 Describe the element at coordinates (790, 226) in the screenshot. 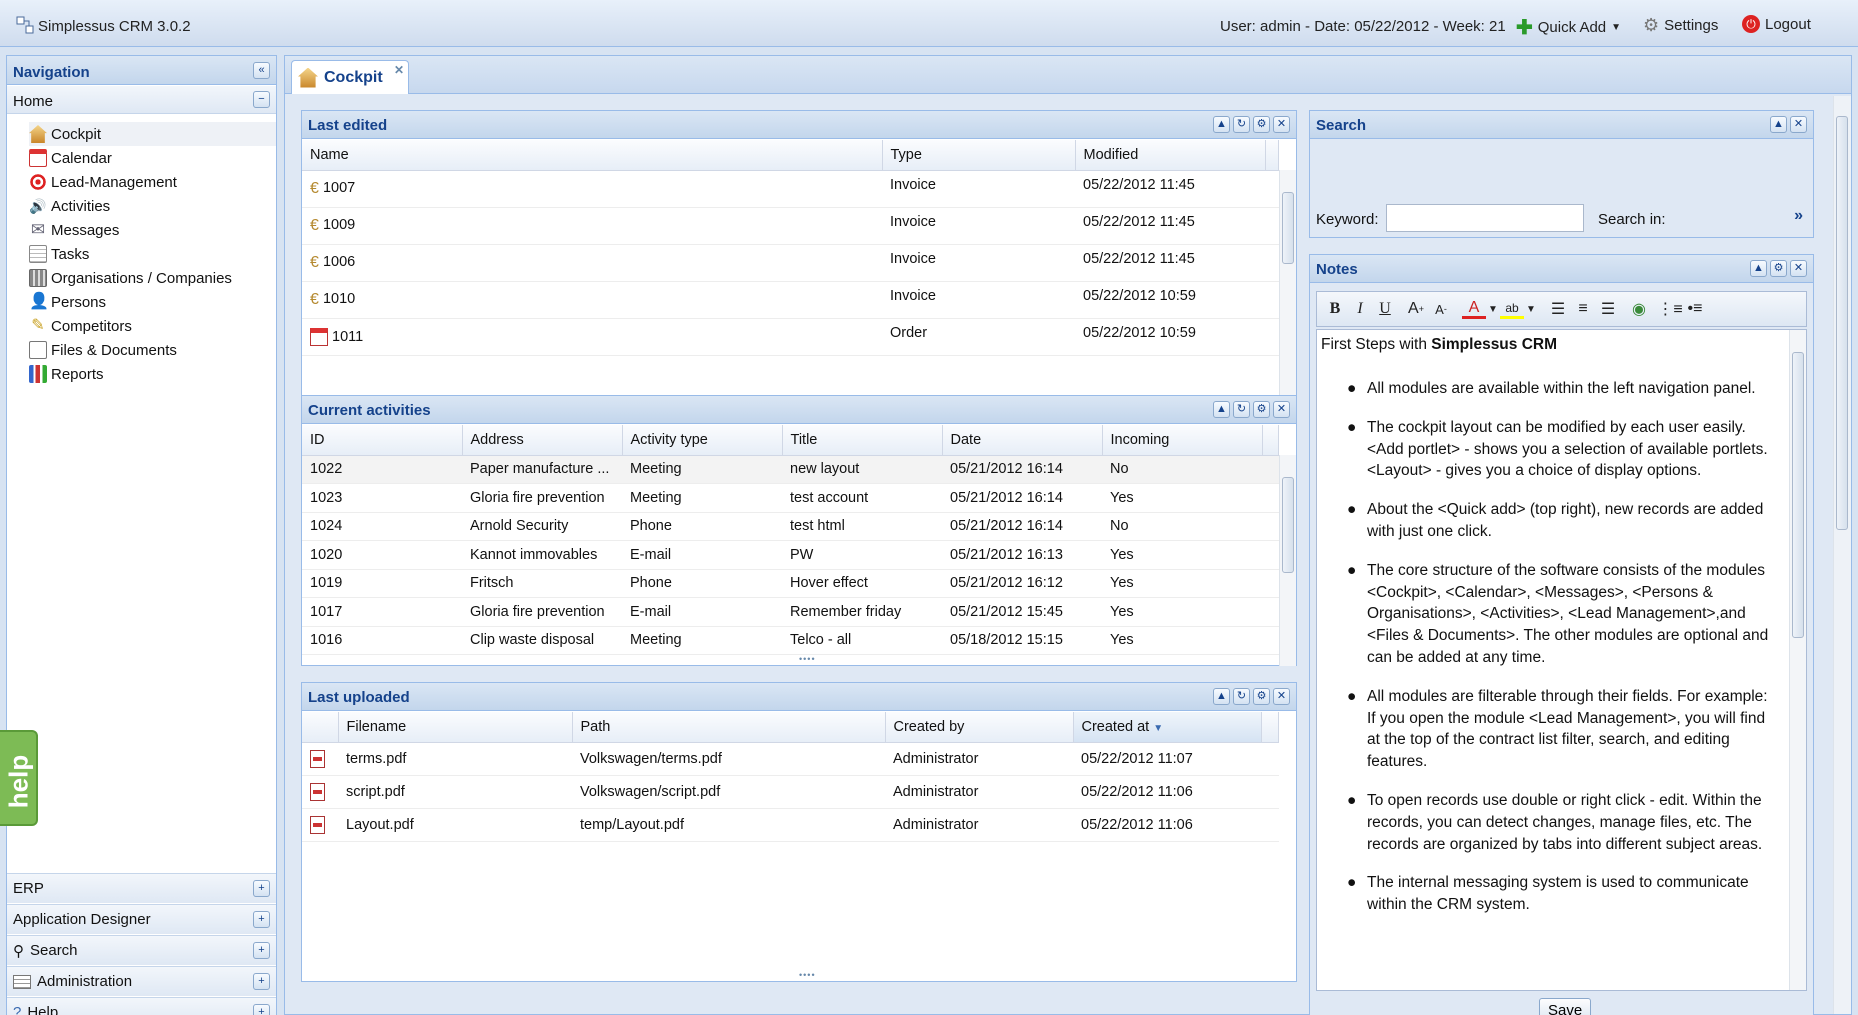

I see `table-row: € 1009 Invoice 05/22/2012 11:45` at that location.